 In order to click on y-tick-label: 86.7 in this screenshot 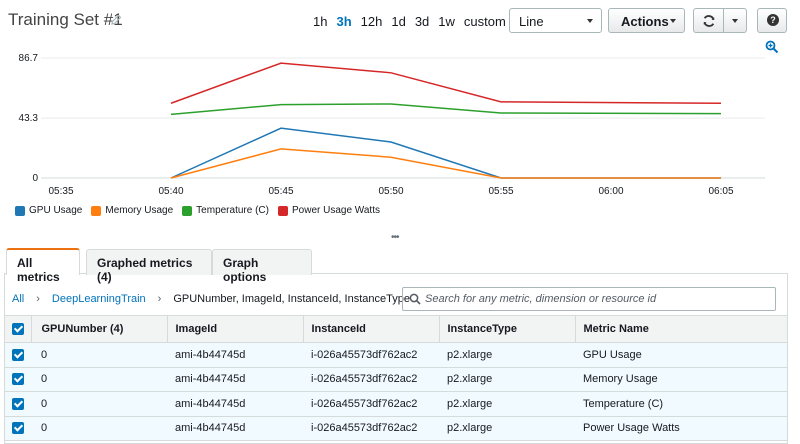, I will do `click(29, 58)`.